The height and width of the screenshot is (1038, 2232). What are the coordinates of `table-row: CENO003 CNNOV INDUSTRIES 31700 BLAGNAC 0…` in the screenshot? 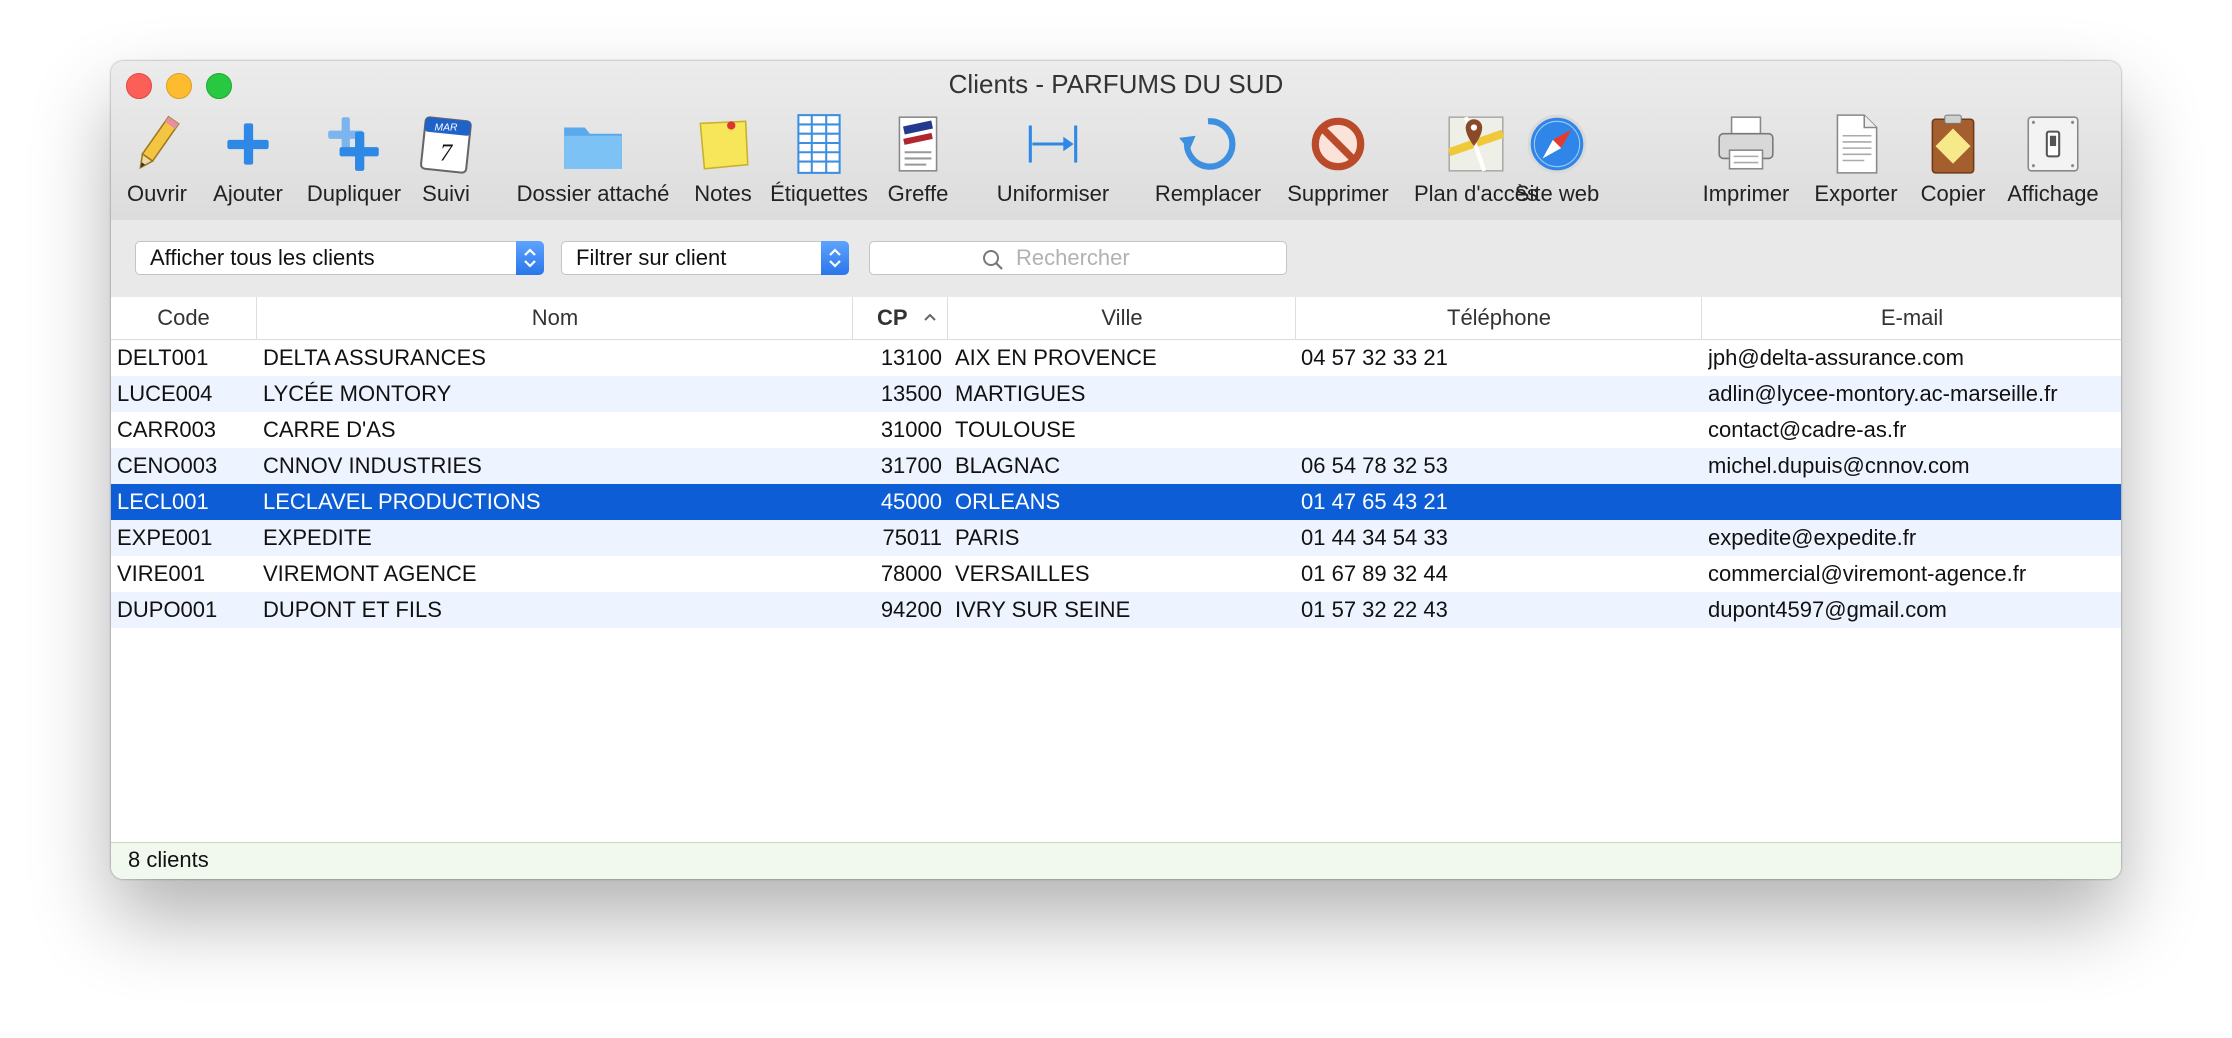 It's located at (1116, 466).